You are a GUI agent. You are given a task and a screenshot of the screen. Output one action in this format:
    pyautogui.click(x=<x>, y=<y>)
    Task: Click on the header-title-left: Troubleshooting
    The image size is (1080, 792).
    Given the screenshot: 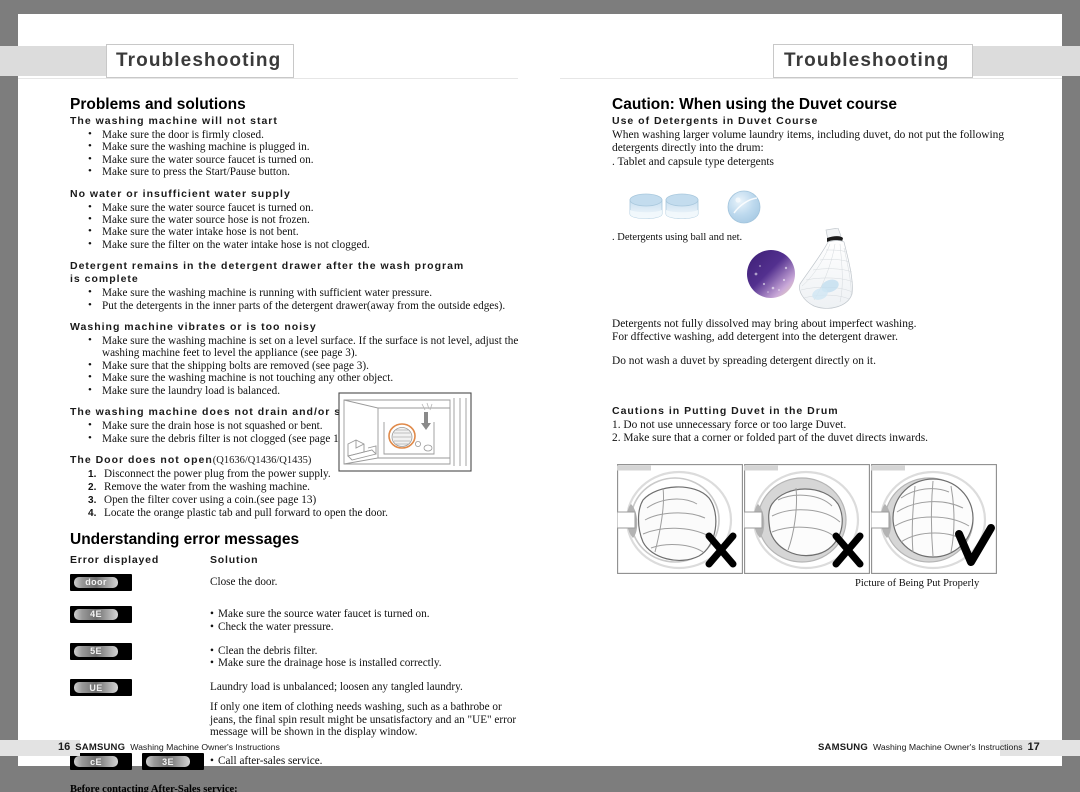 What is the action you would take?
    pyautogui.click(x=200, y=61)
    